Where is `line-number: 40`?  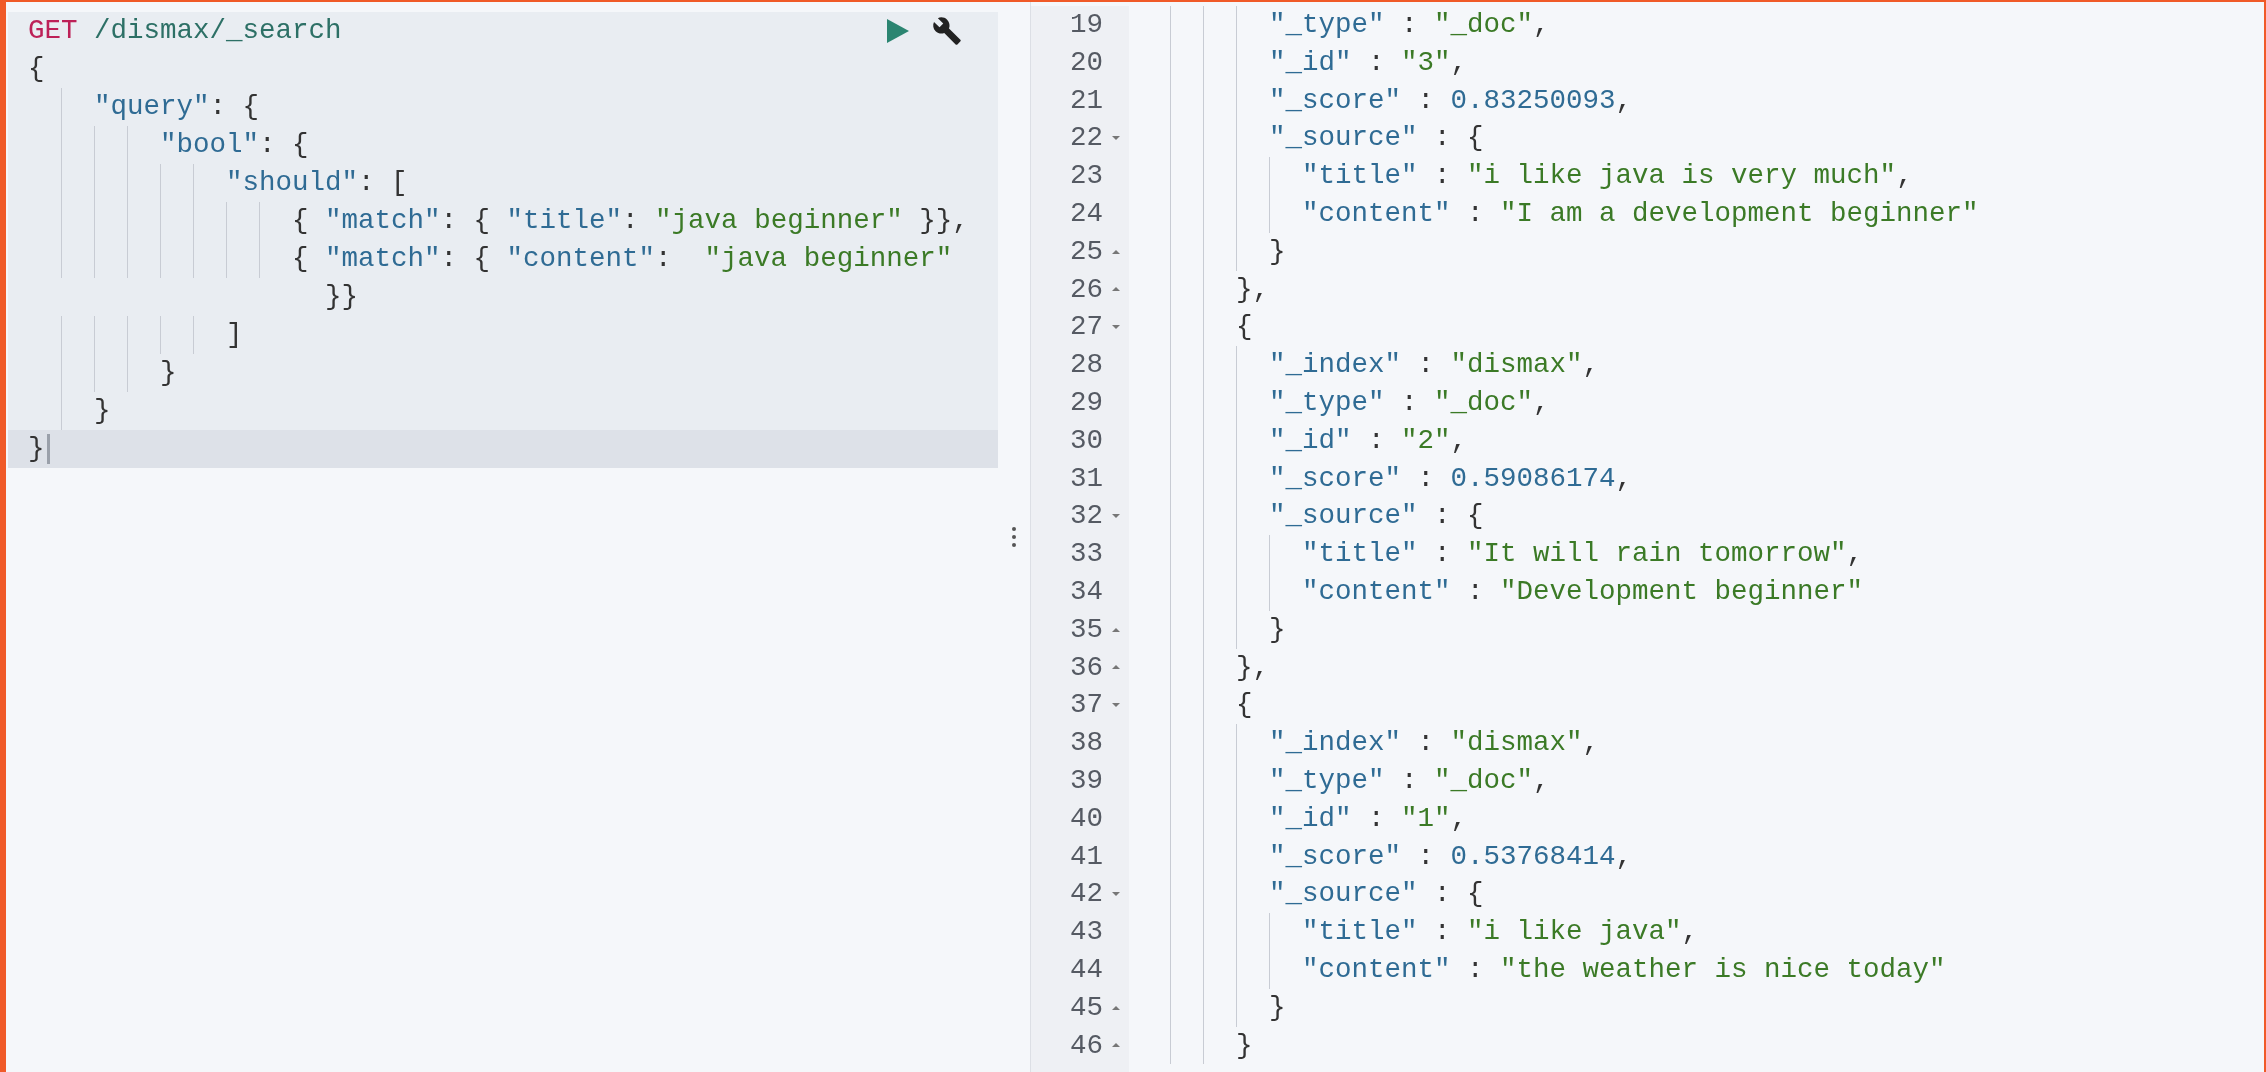 line-number: 40 is located at coordinates (1086, 818).